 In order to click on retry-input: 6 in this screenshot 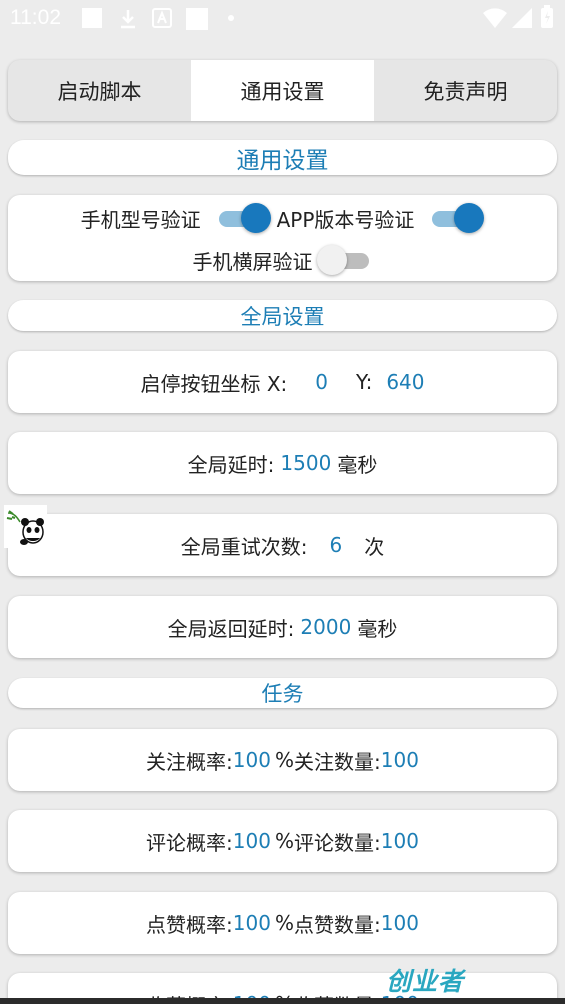, I will do `click(336, 545)`.